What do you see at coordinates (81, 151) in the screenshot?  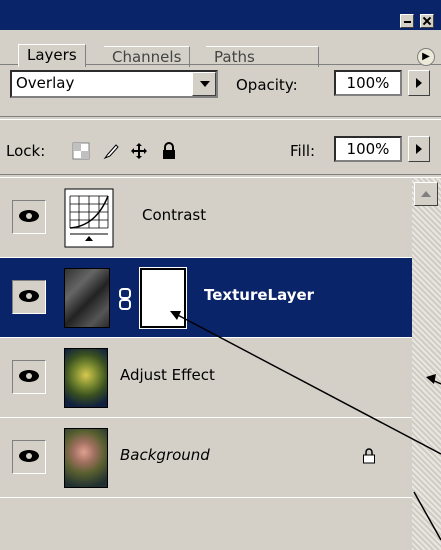 I see `lock-transparency-icon` at bounding box center [81, 151].